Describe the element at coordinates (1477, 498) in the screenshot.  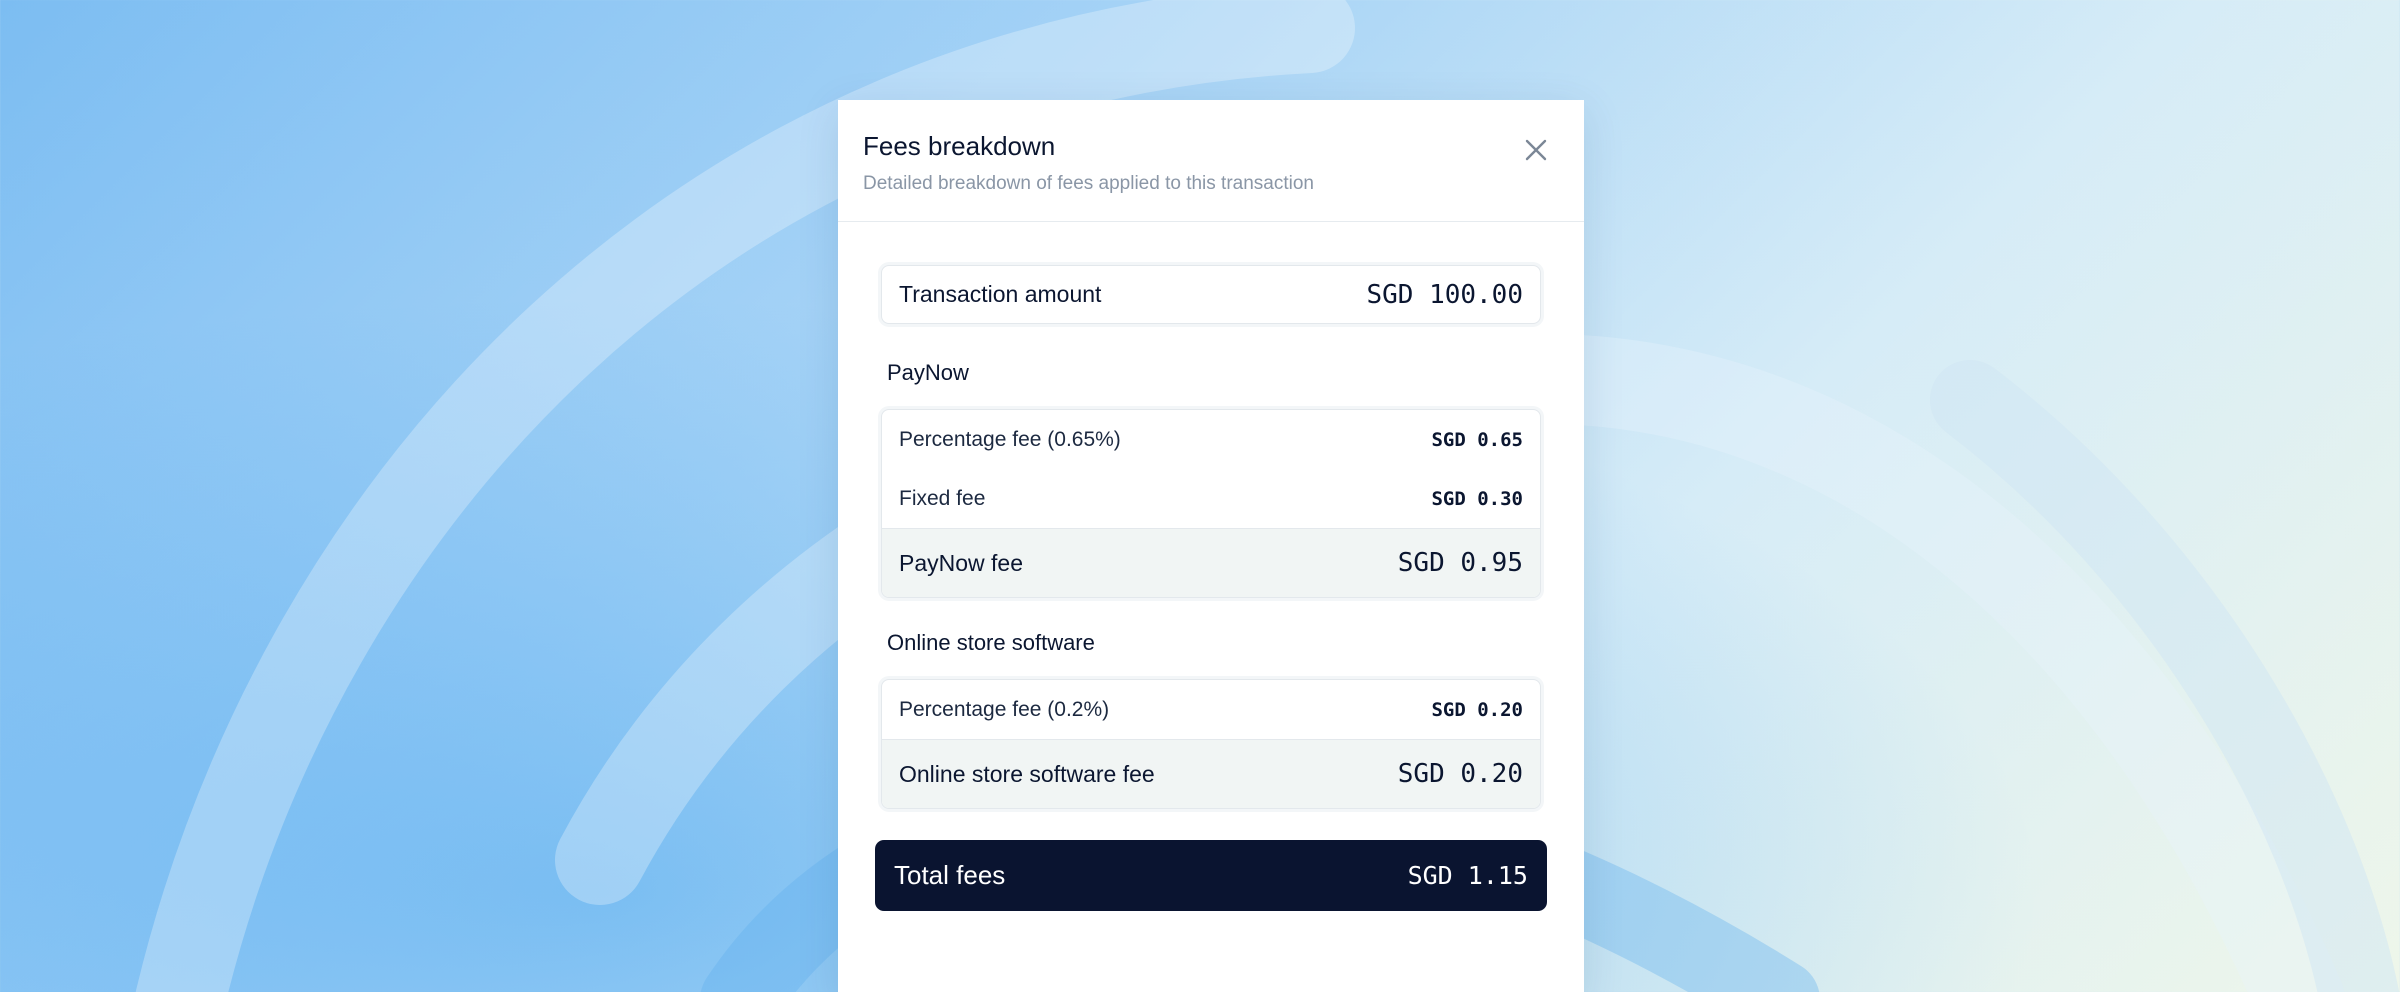
I see `fee-row-value: SGD 0.30` at that location.